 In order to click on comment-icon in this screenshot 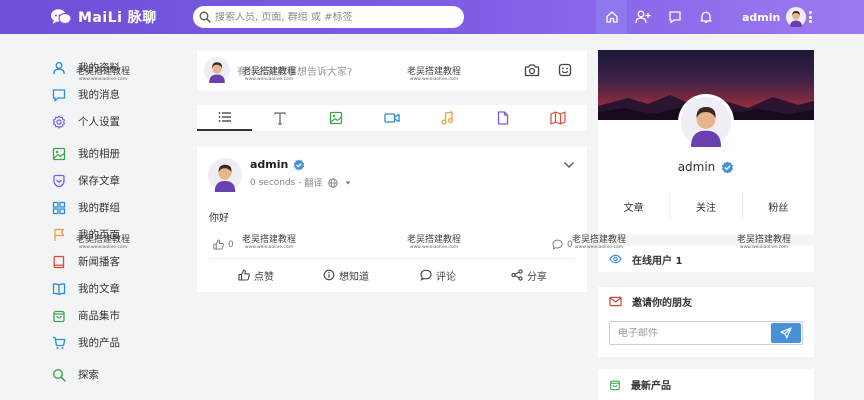, I will do `click(426, 275)`.